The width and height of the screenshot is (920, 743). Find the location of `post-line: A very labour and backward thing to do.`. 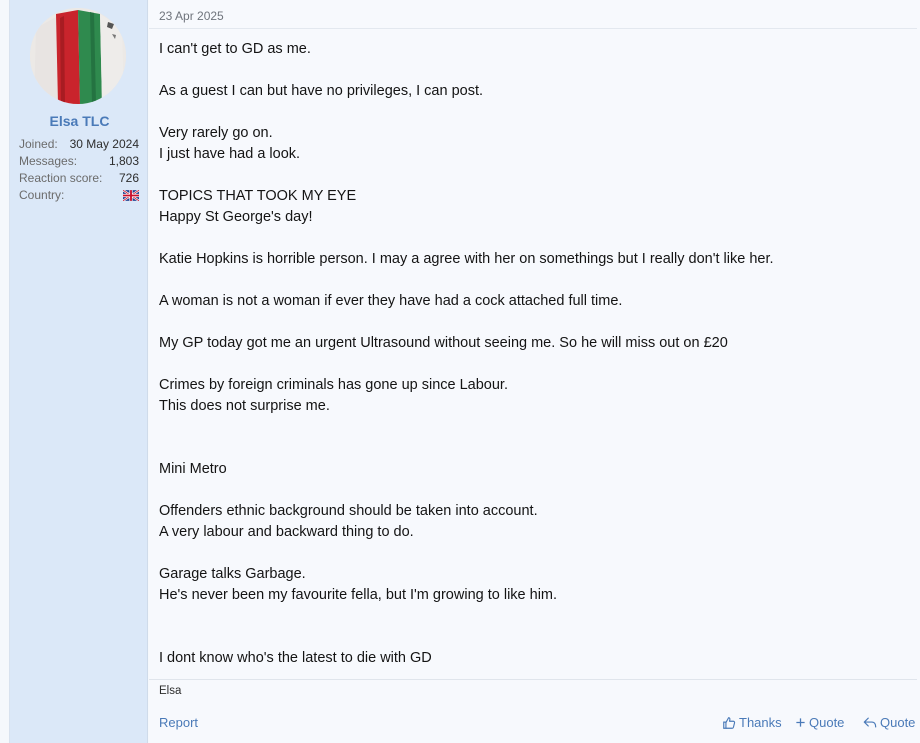

post-line: A very labour and backward thing to do. is located at coordinates (286, 532).